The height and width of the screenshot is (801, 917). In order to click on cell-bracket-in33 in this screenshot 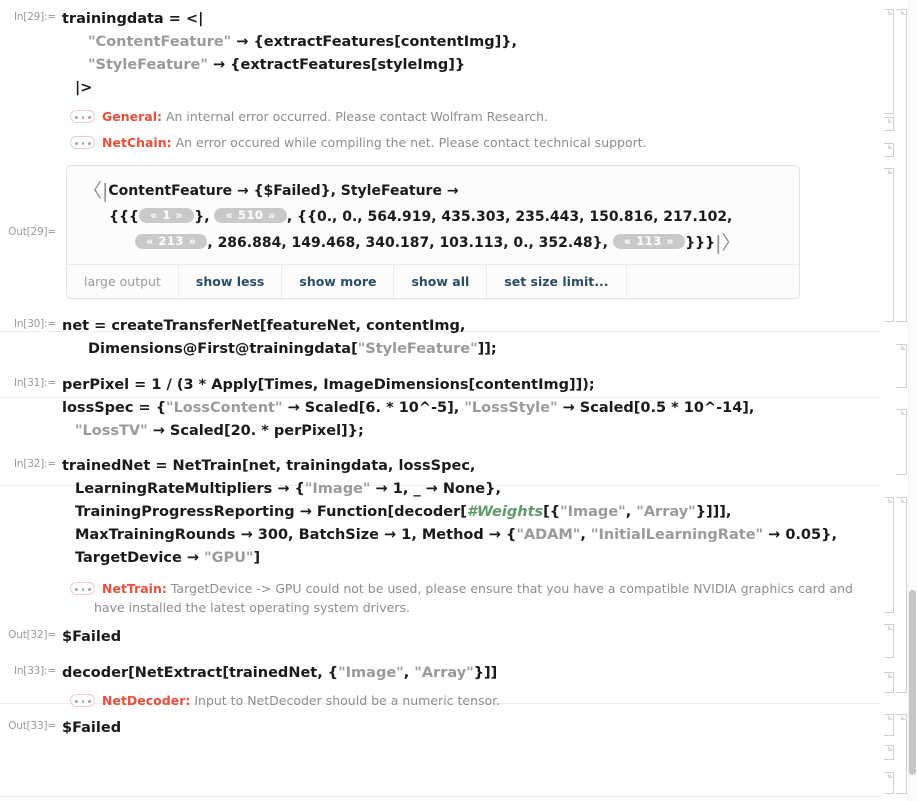, I will do `click(889, 725)`.